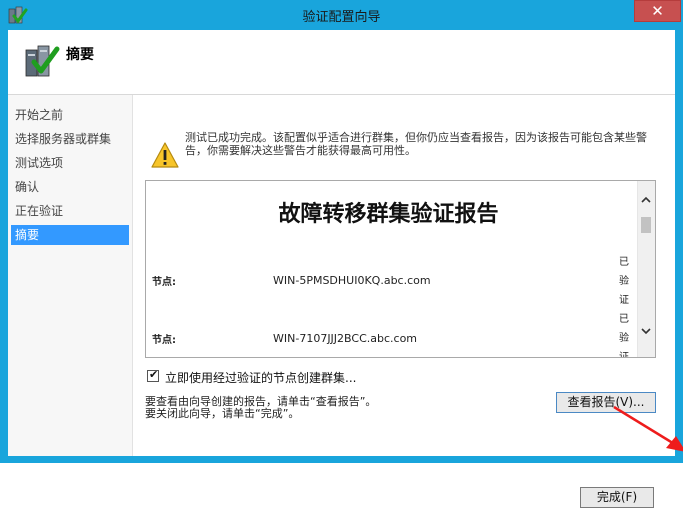  What do you see at coordinates (341, 17) in the screenshot?
I see `window-title: 验证配置向导` at bounding box center [341, 17].